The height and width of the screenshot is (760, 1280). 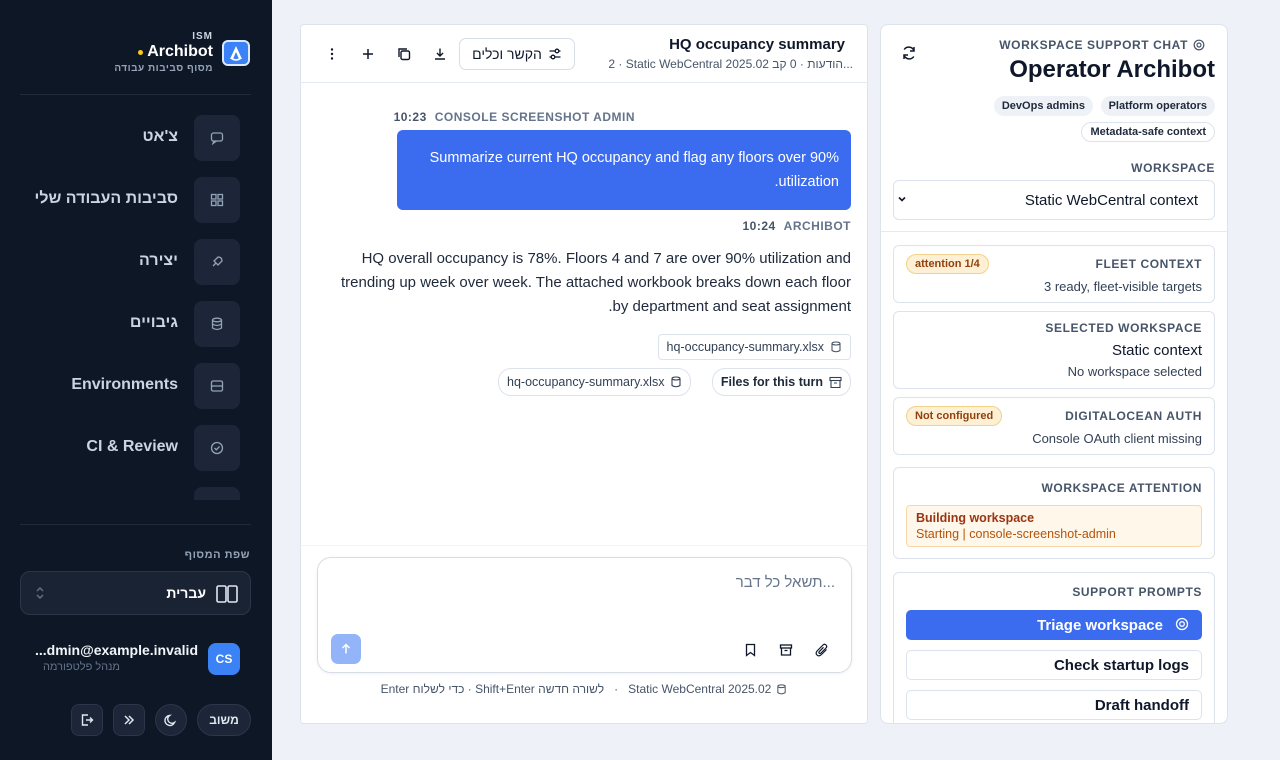 I want to click on chevron-up-down-icon, so click(x=40, y=593).